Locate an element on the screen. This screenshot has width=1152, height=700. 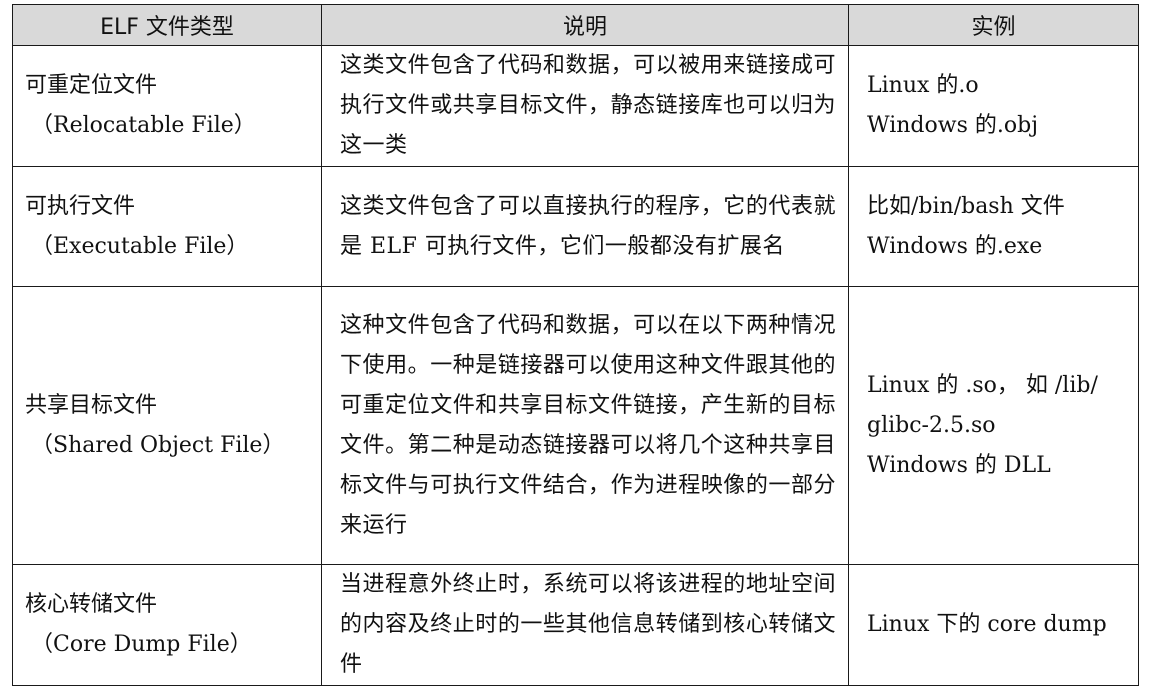
type-name-en: （Core Dump File） is located at coordinates (141, 644).